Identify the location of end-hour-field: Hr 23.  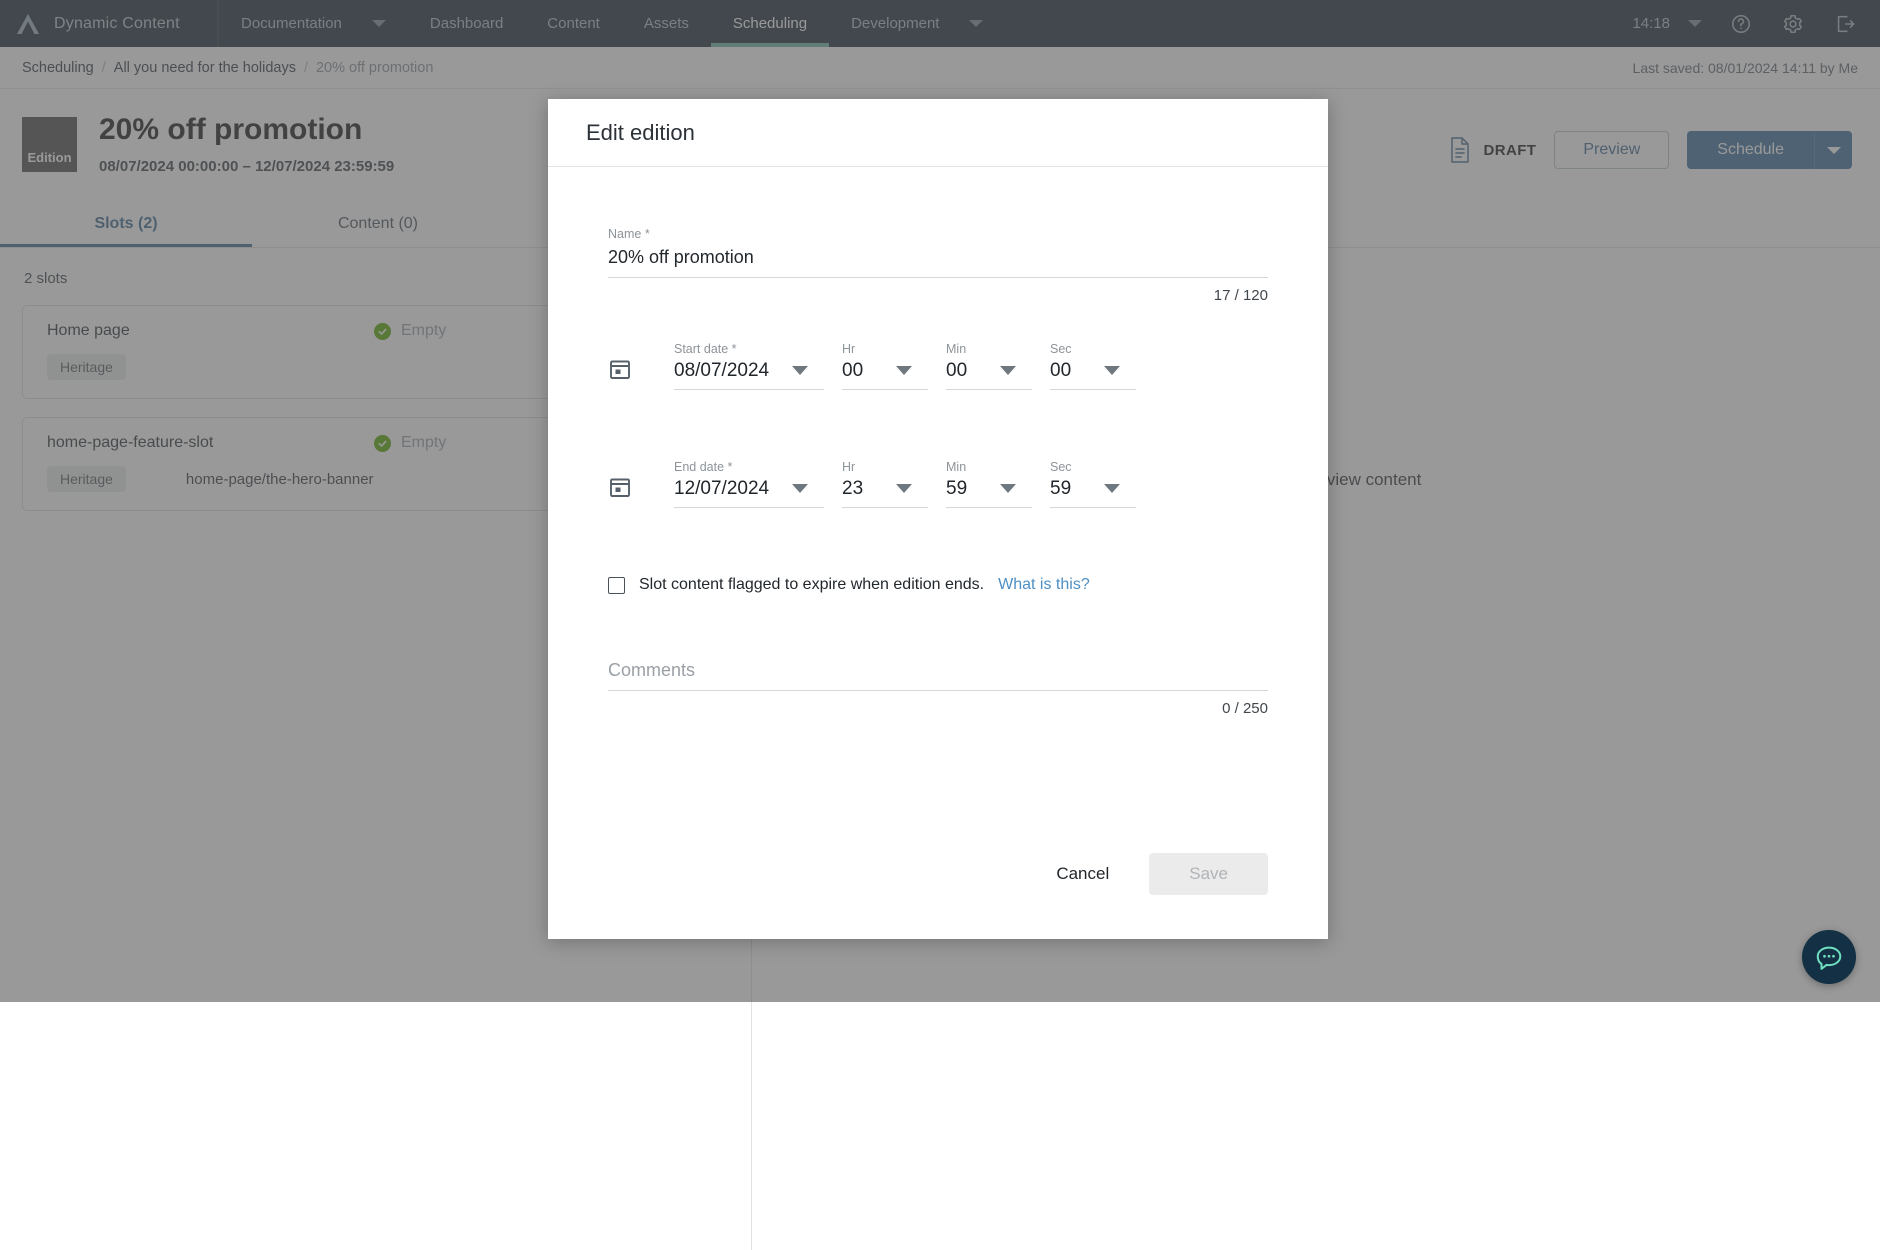
(885, 484).